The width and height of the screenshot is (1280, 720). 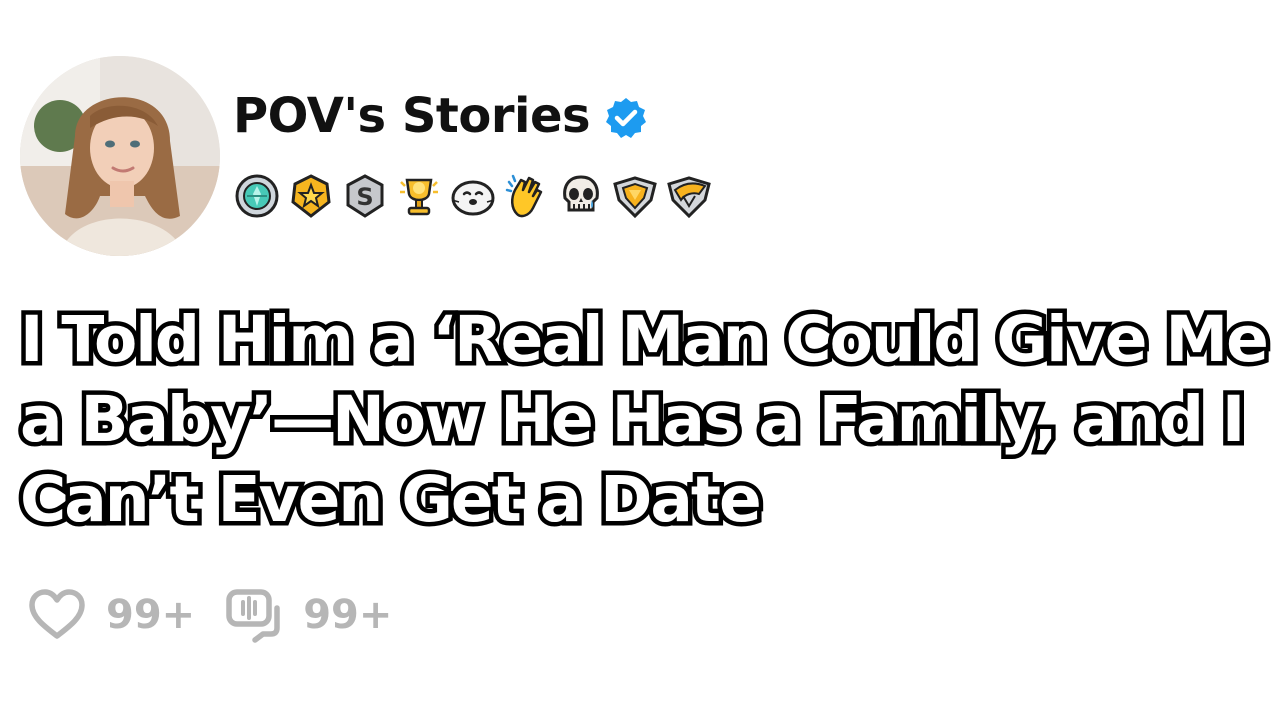 What do you see at coordinates (635, 196) in the screenshot?
I see `gold-heart-shield-badge` at bounding box center [635, 196].